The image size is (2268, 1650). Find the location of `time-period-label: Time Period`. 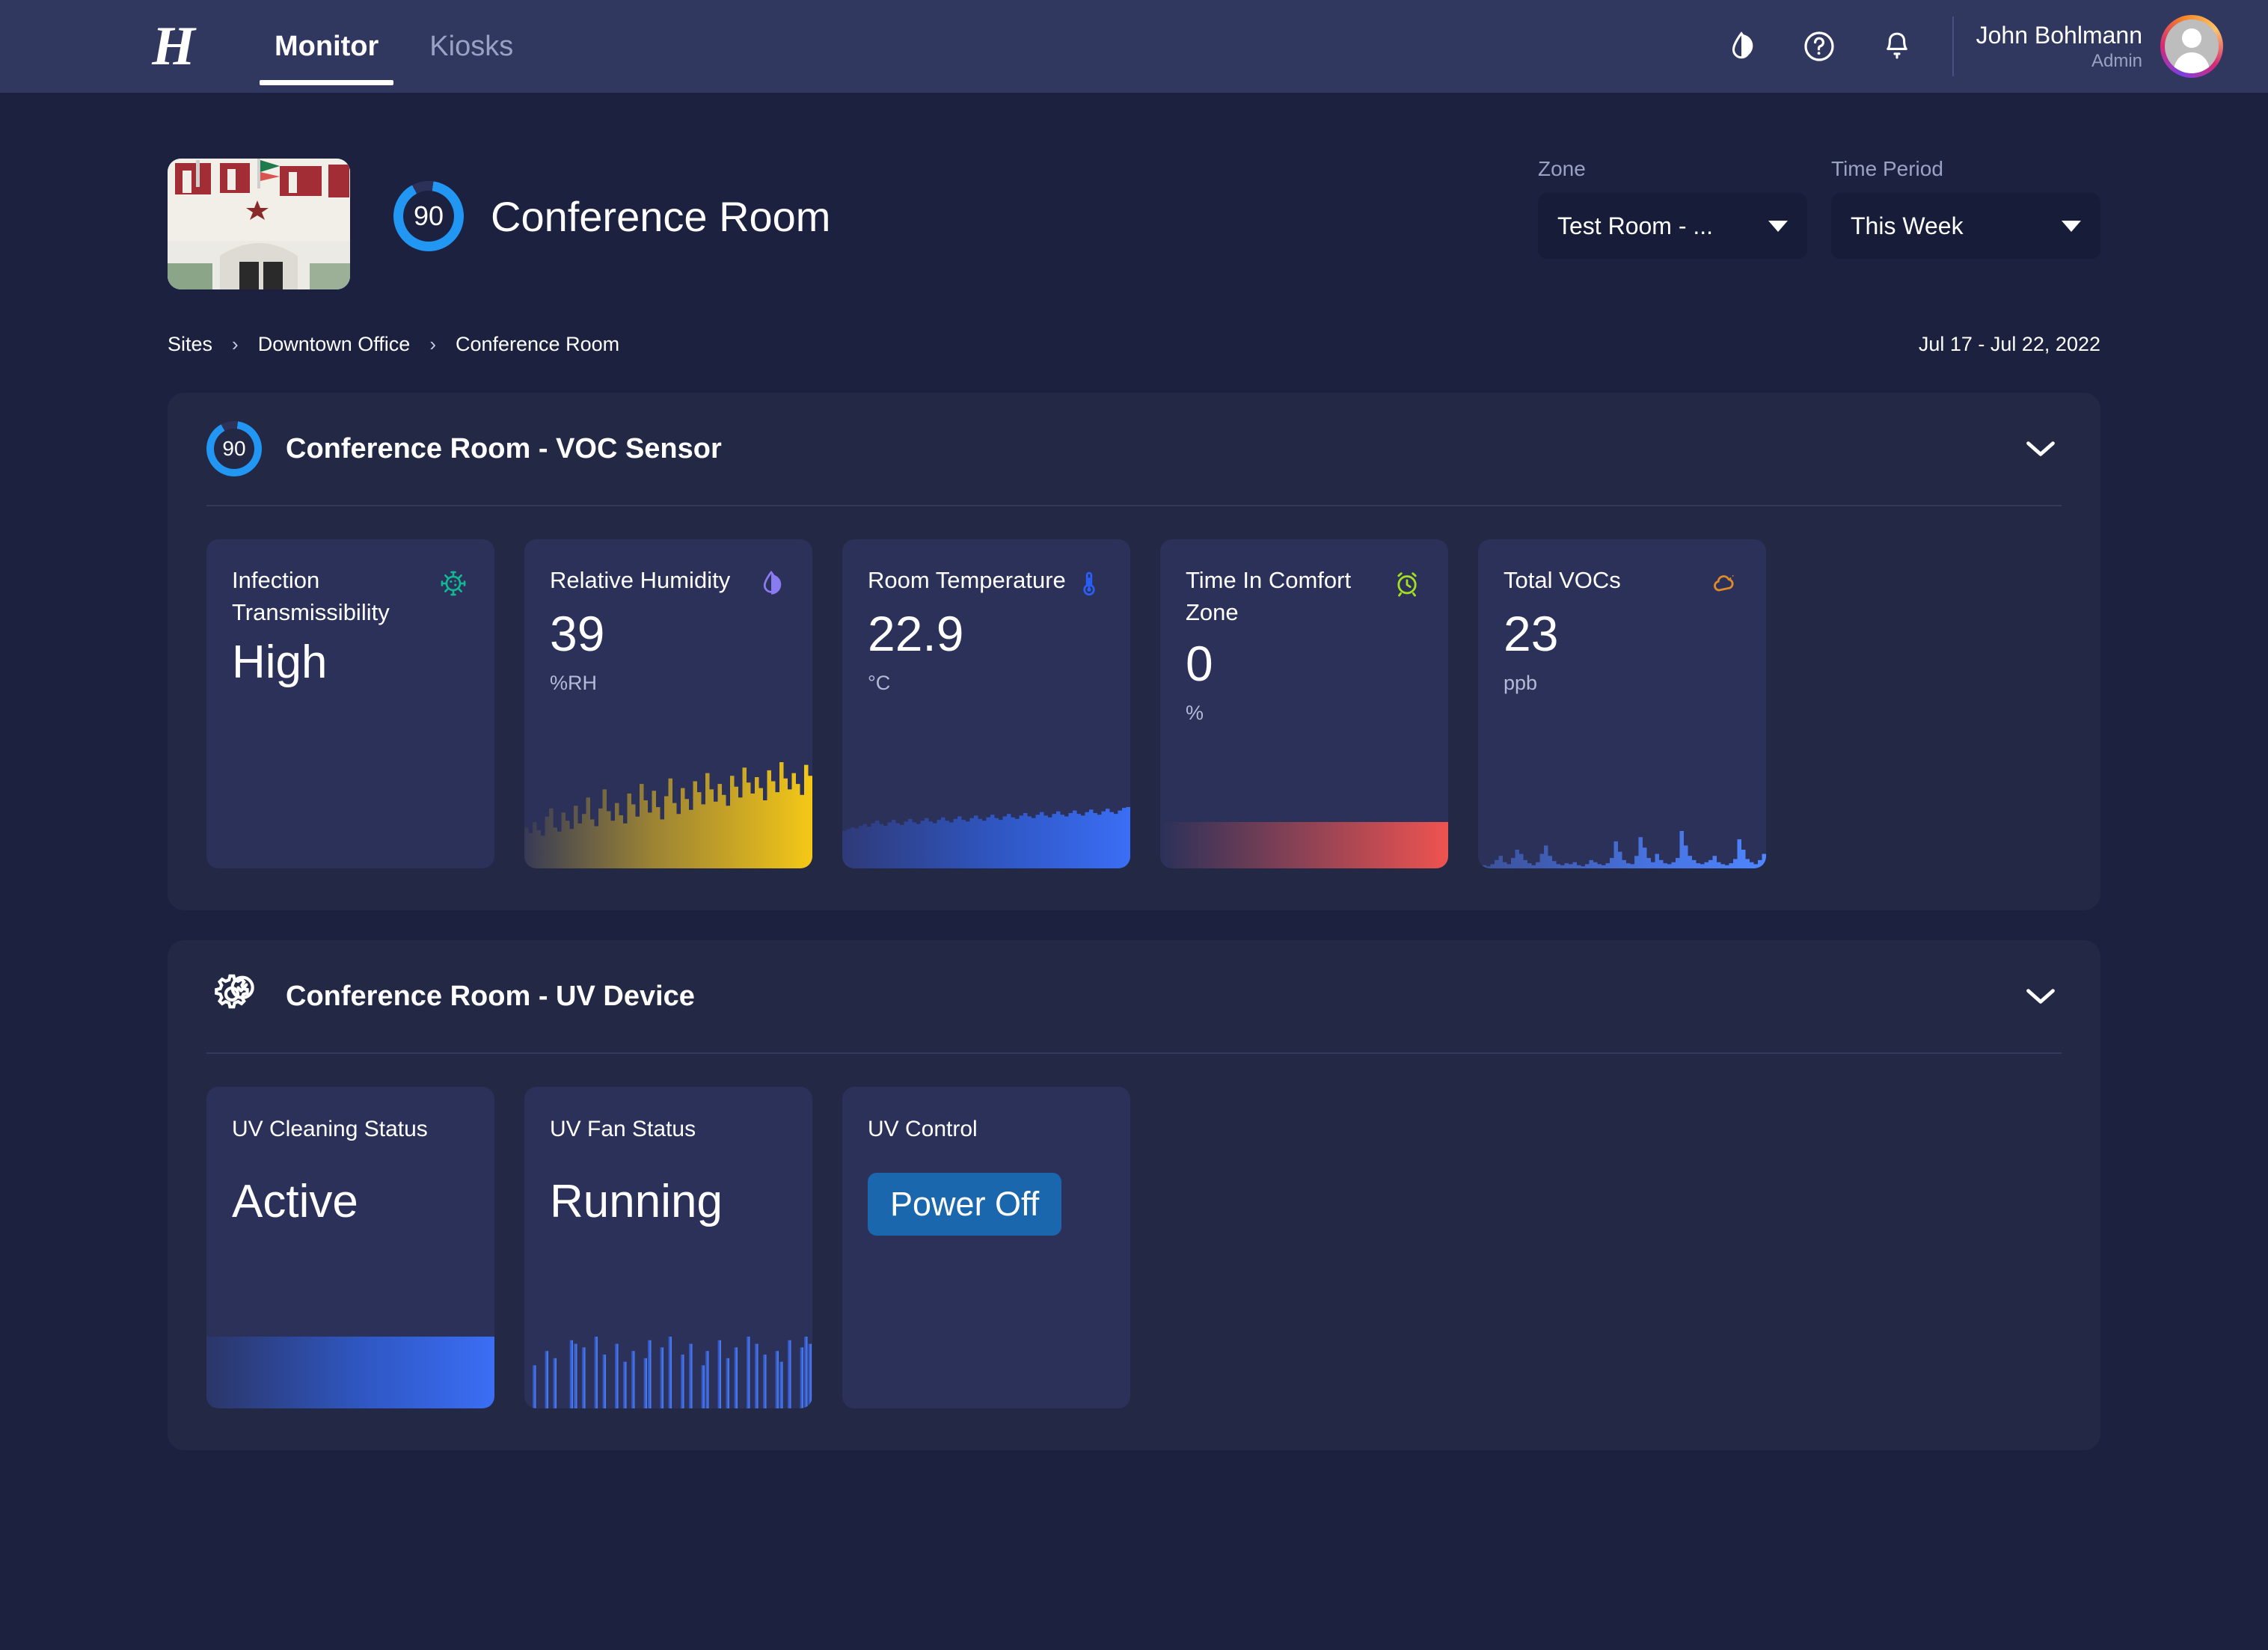

time-period-label: Time Period is located at coordinates (1887, 168).